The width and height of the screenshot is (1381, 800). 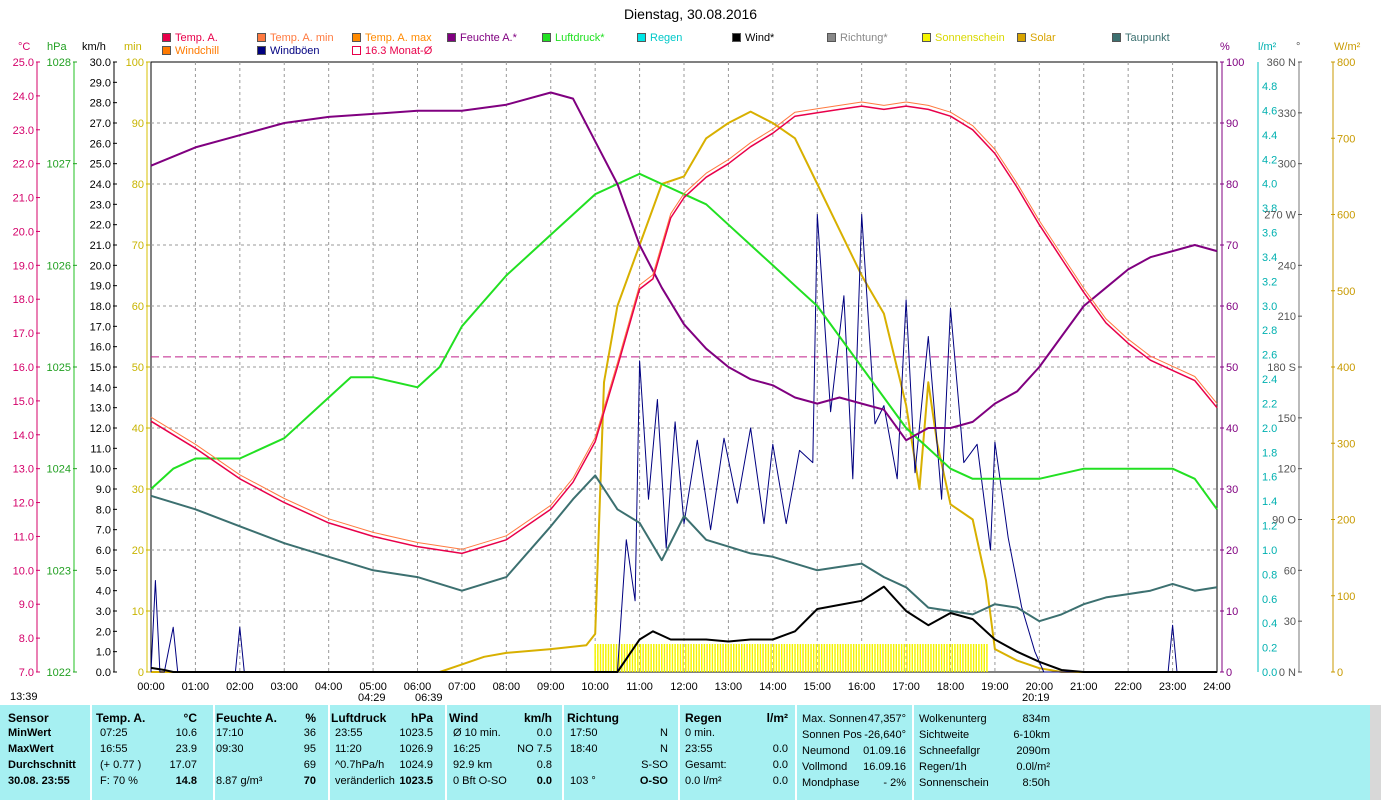 I want to click on tick-time: 13:00, so click(x=729, y=687).